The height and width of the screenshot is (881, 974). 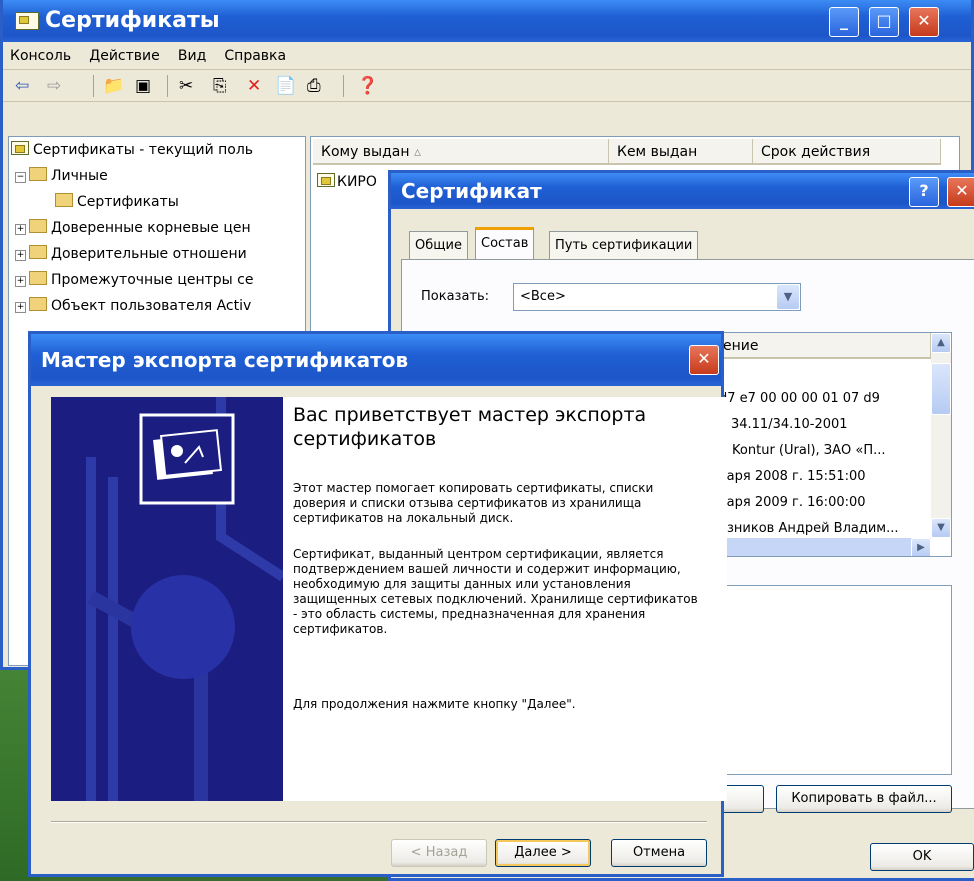 What do you see at coordinates (543, 853) in the screenshot?
I see `next-button: Далее >` at bounding box center [543, 853].